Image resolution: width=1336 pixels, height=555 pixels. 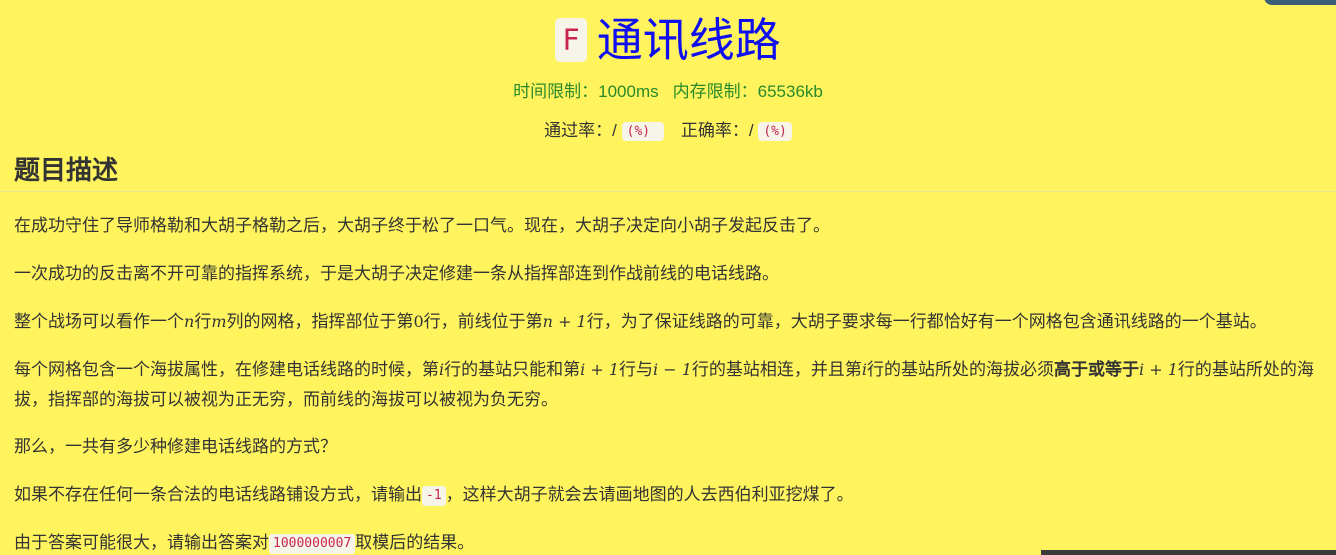 I want to click on time-limit: 时间限制：1000ms, so click(x=586, y=91).